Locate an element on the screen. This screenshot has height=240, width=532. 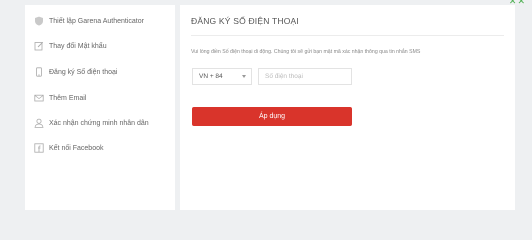
phone-icon is located at coordinates (39, 72).